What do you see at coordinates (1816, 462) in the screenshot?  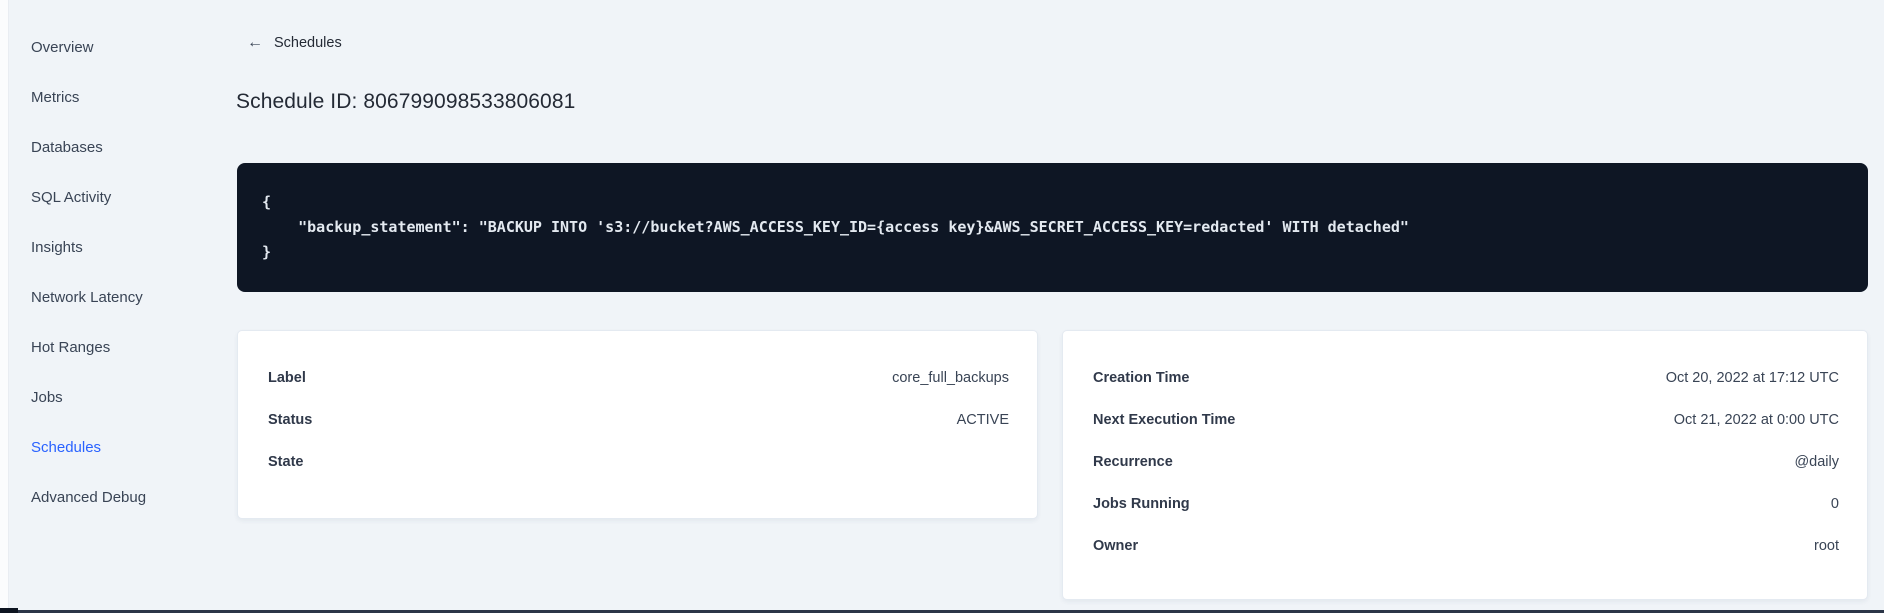 I see `row-value: @daily` at bounding box center [1816, 462].